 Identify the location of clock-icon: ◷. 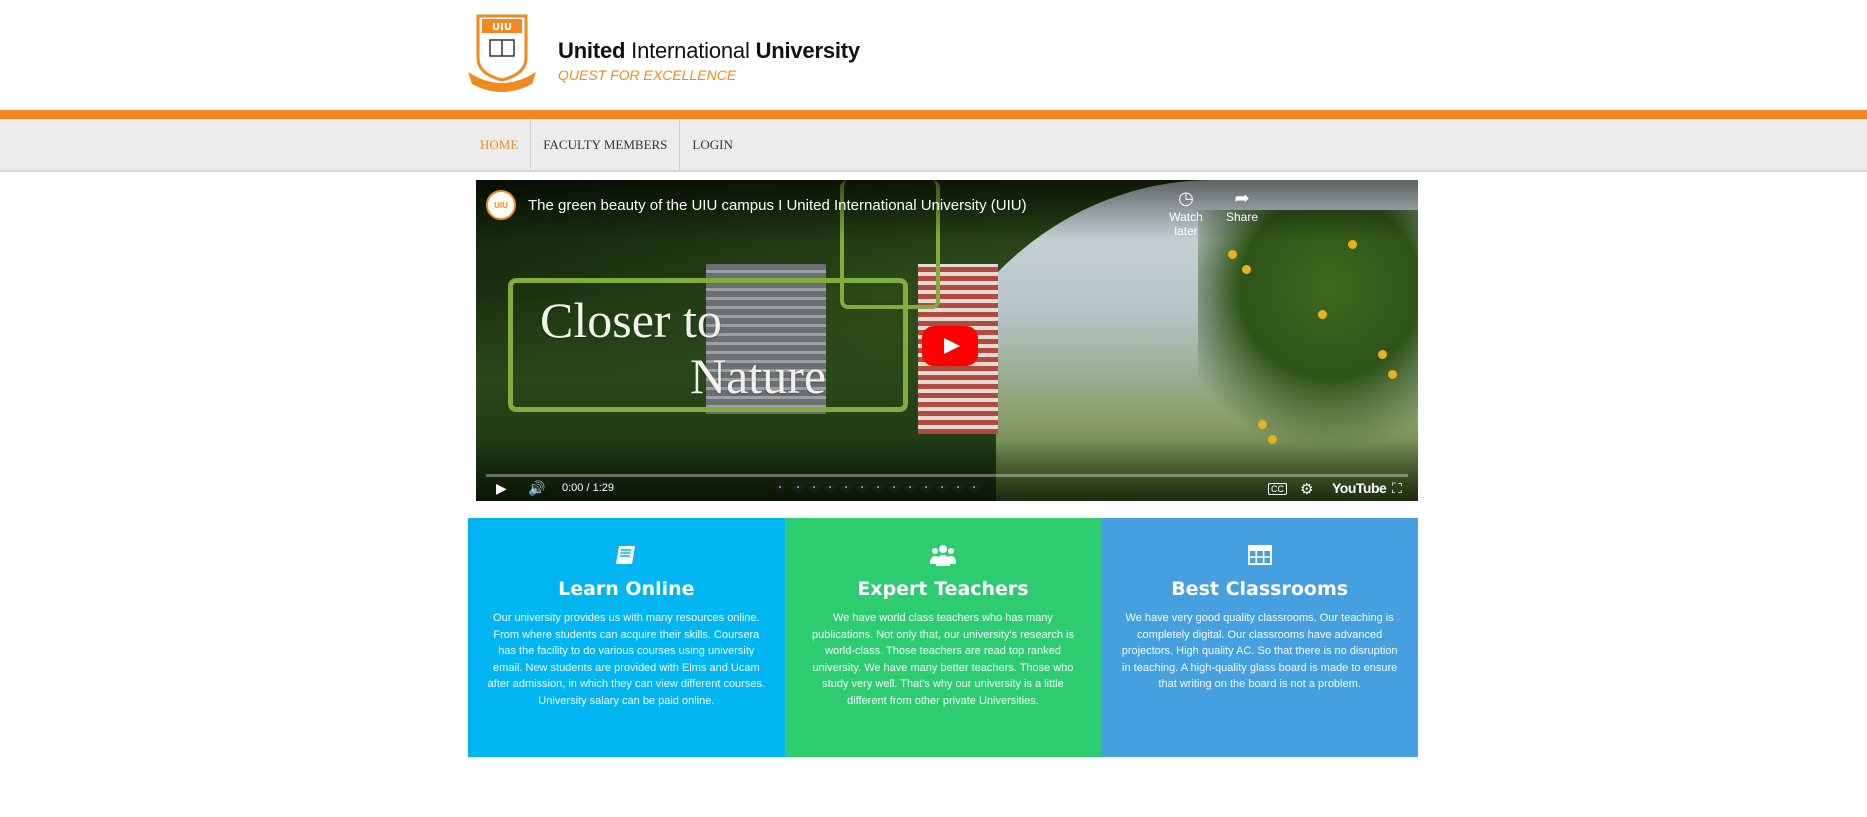
(1186, 198).